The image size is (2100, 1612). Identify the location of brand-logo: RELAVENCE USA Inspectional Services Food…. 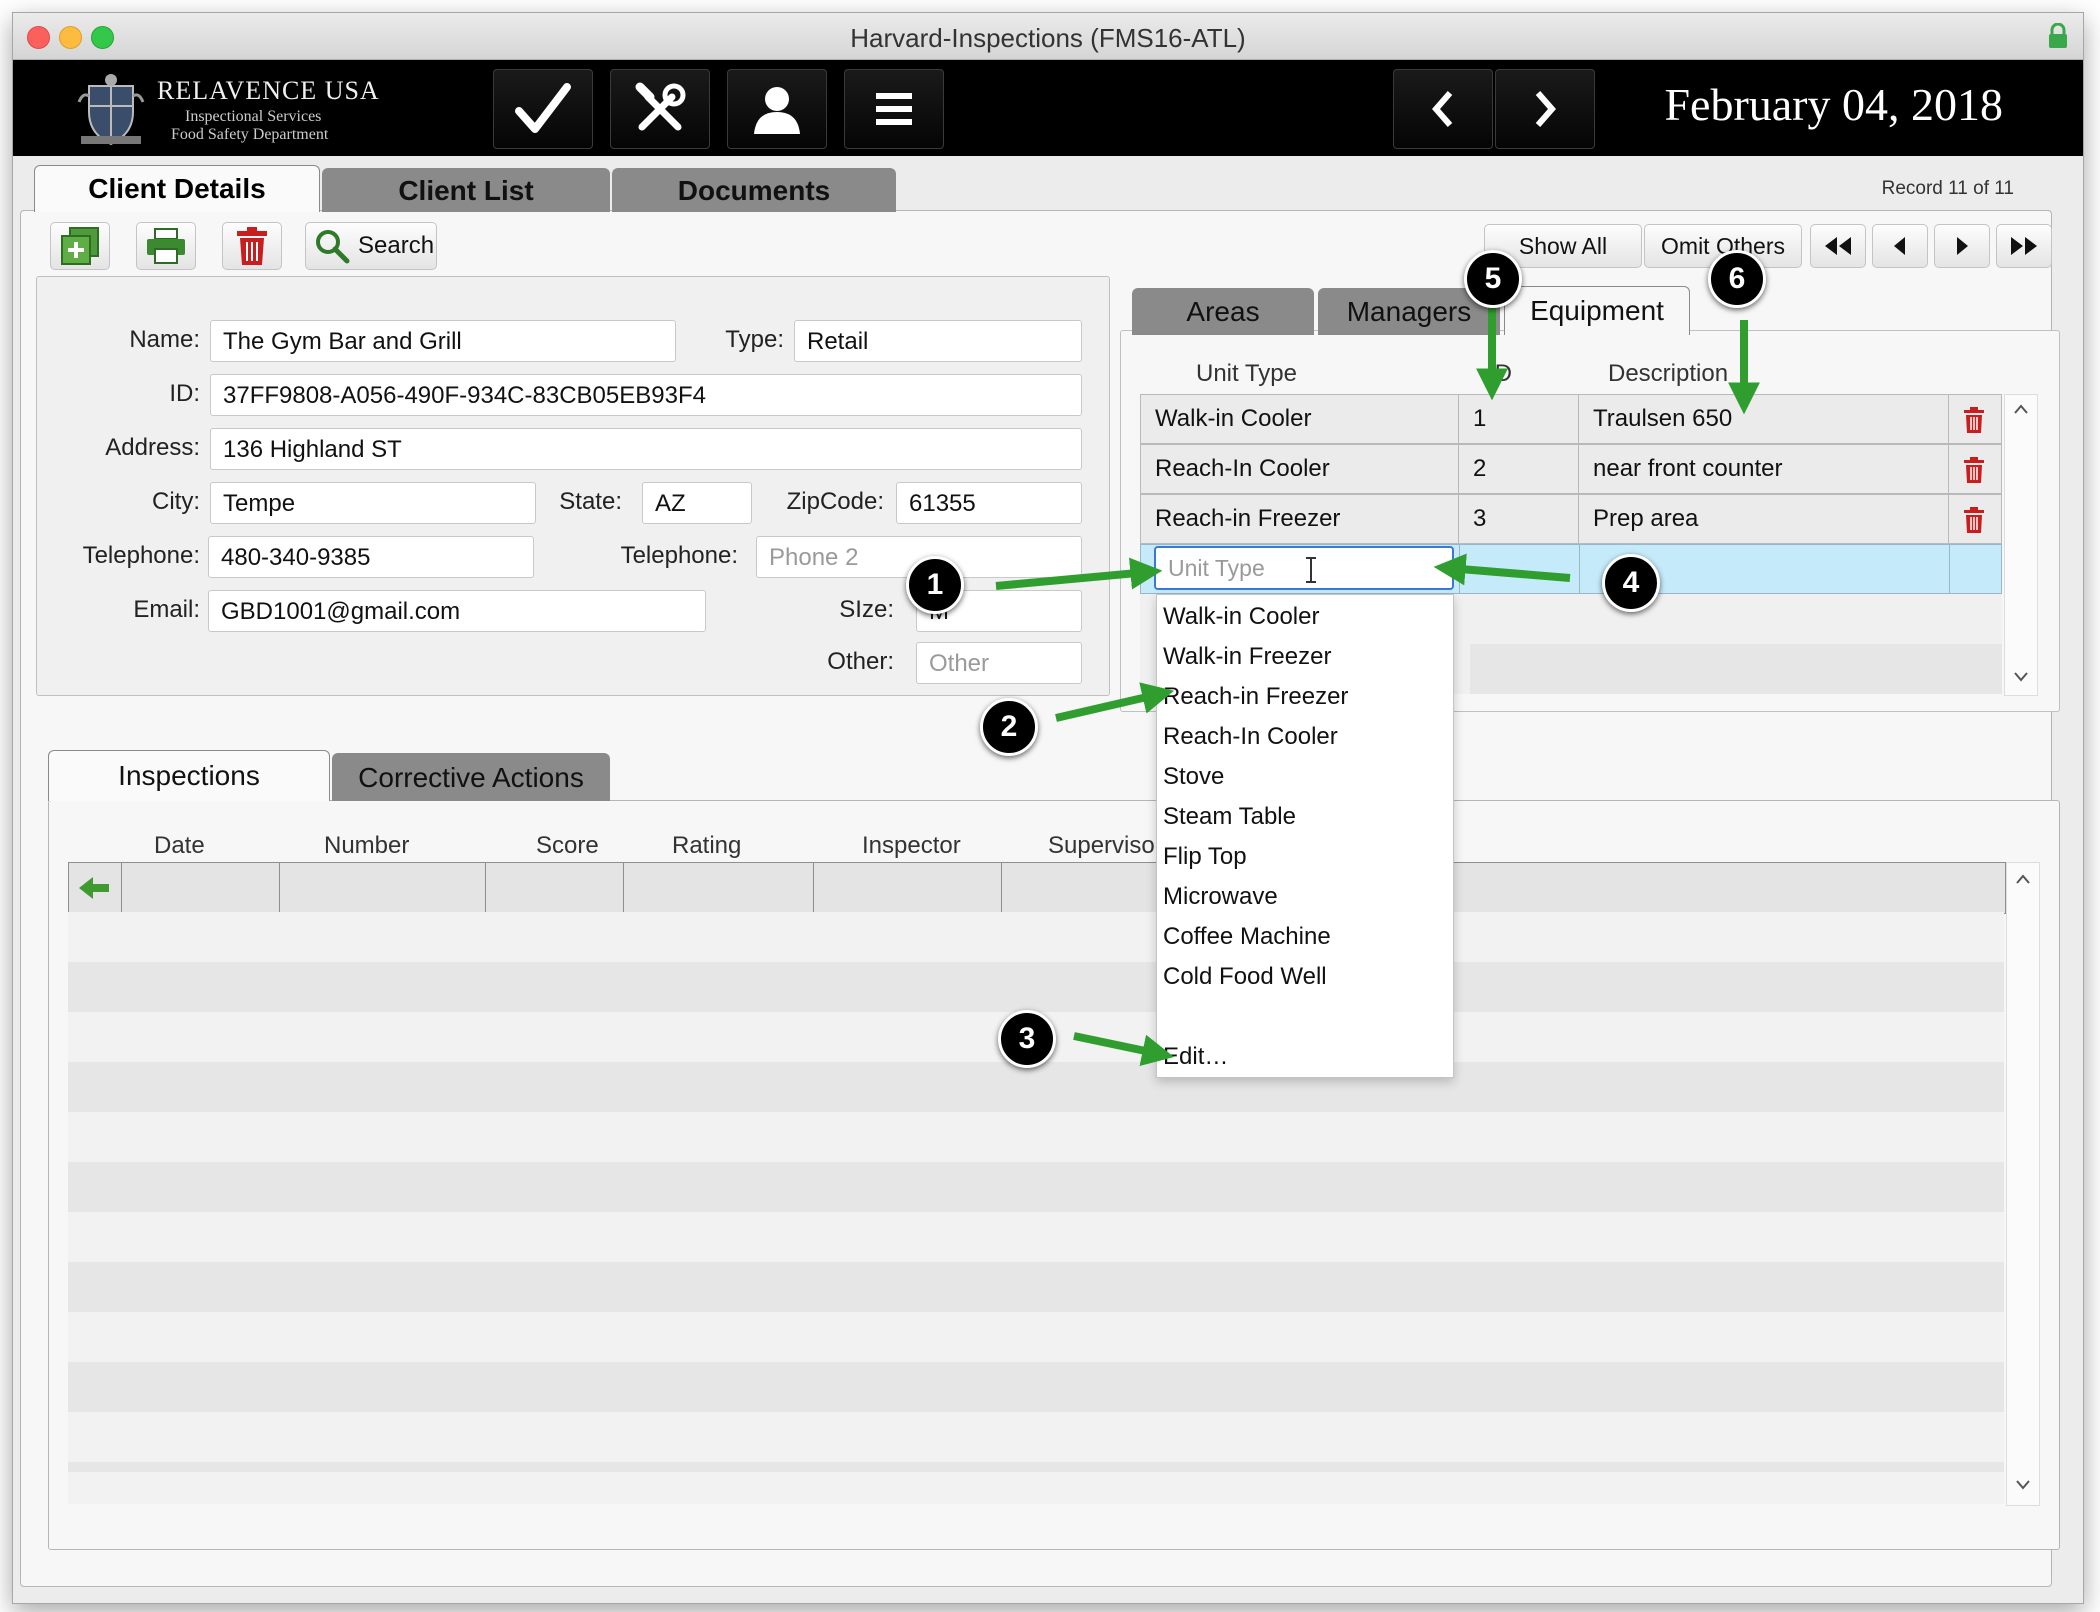
(227, 110).